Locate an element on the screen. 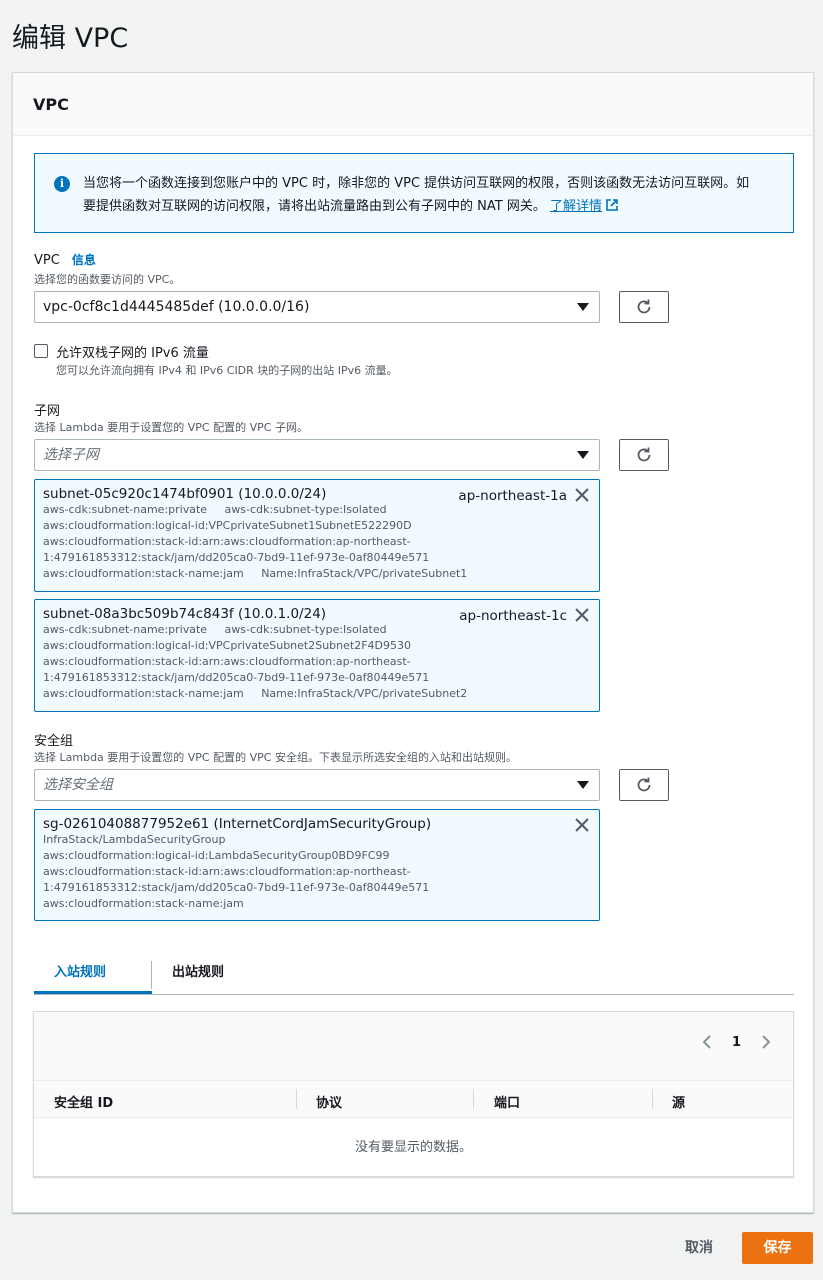 The image size is (823, 1280). ipv6-label: 允许双栈子网的 IPv6 流量 is located at coordinates (132, 353).